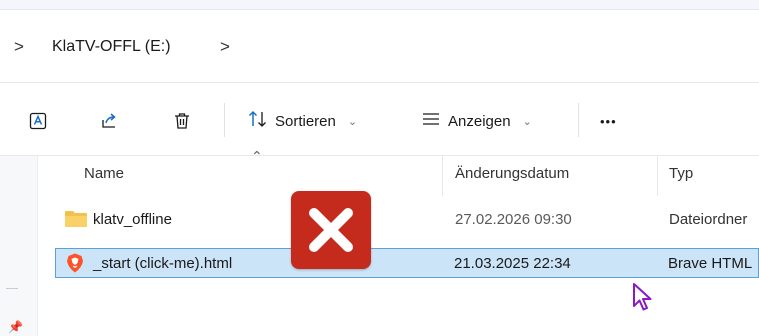 The height and width of the screenshot is (336, 759). Describe the element at coordinates (513, 219) in the screenshot. I see `file-modified: 27.02.2026 09:30` at that location.